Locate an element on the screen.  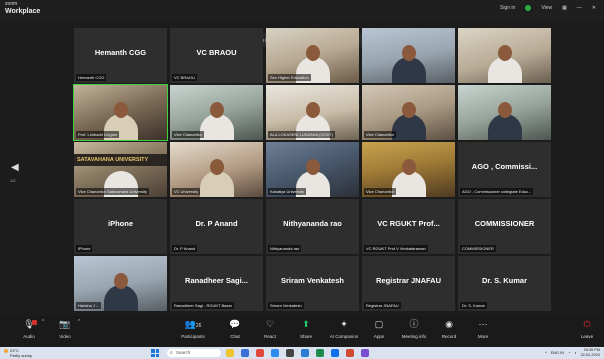
leave-button: ⏻ Leave is located at coordinates (587, 328).